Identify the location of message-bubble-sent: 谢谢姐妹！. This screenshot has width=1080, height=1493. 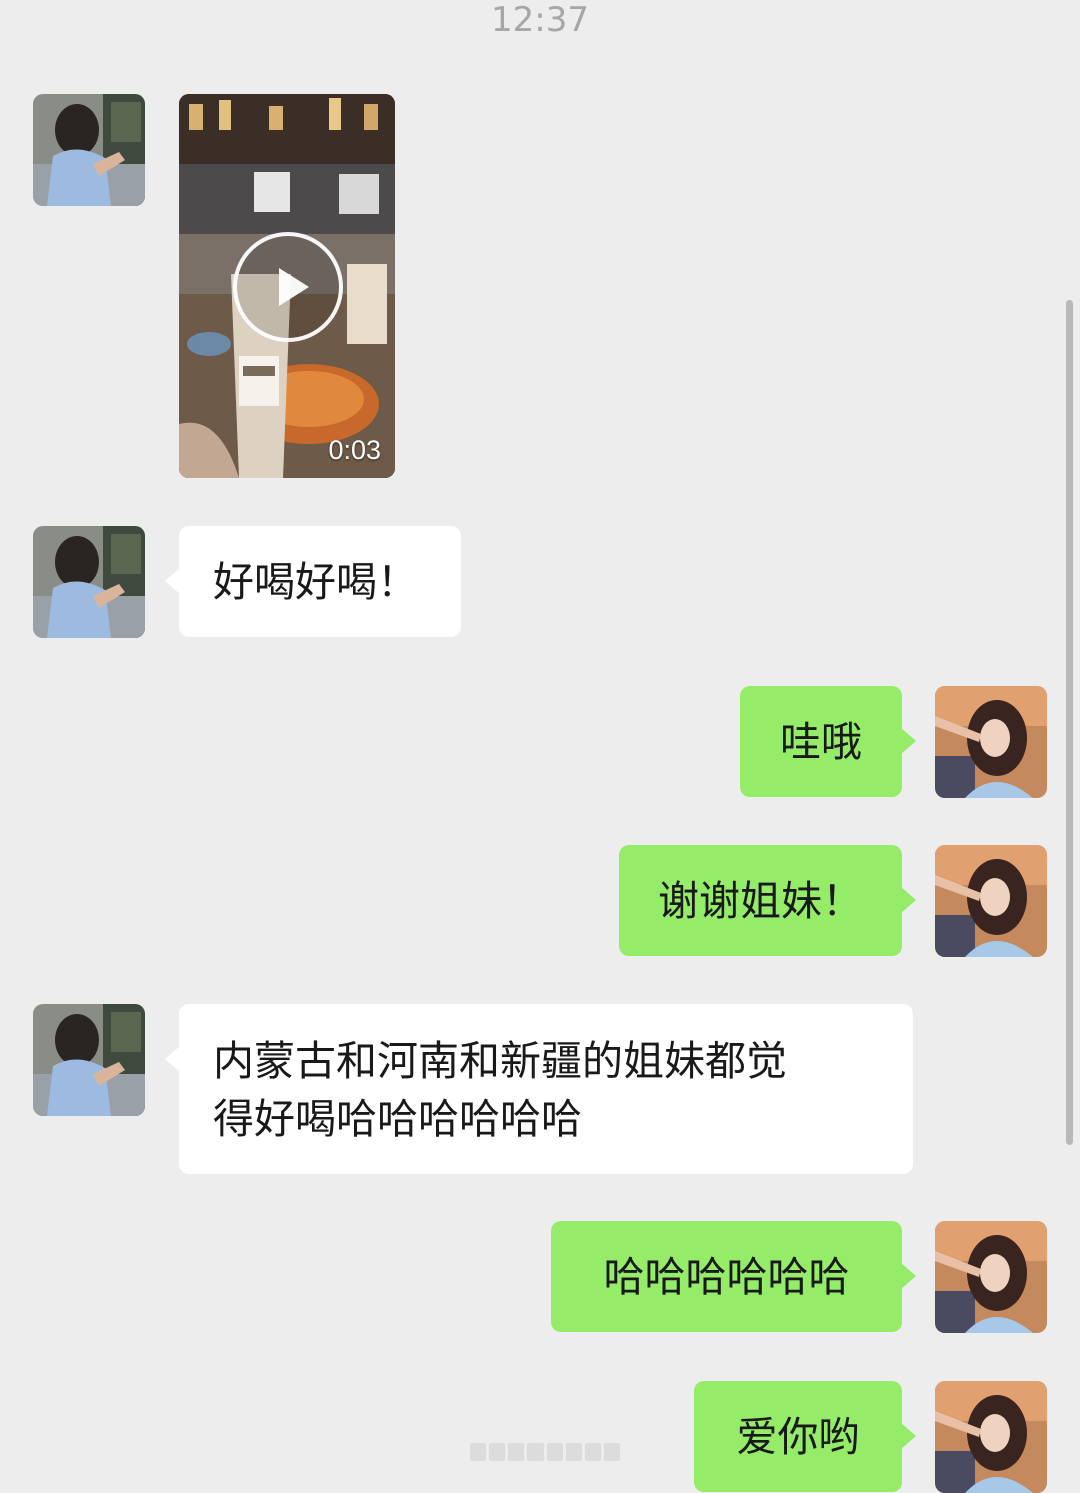
(767, 900).